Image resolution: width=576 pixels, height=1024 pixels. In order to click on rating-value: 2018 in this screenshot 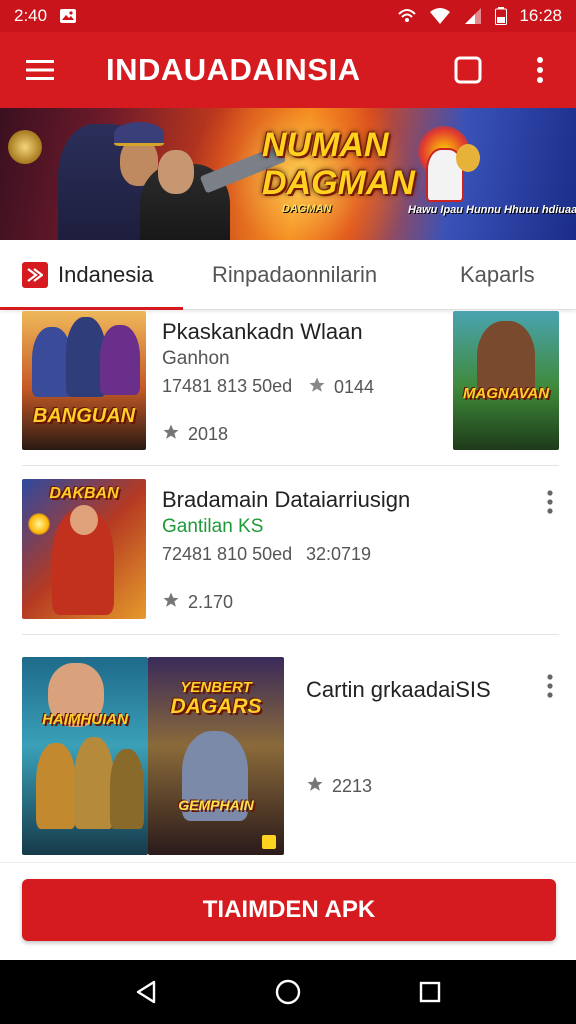, I will do `click(208, 434)`.